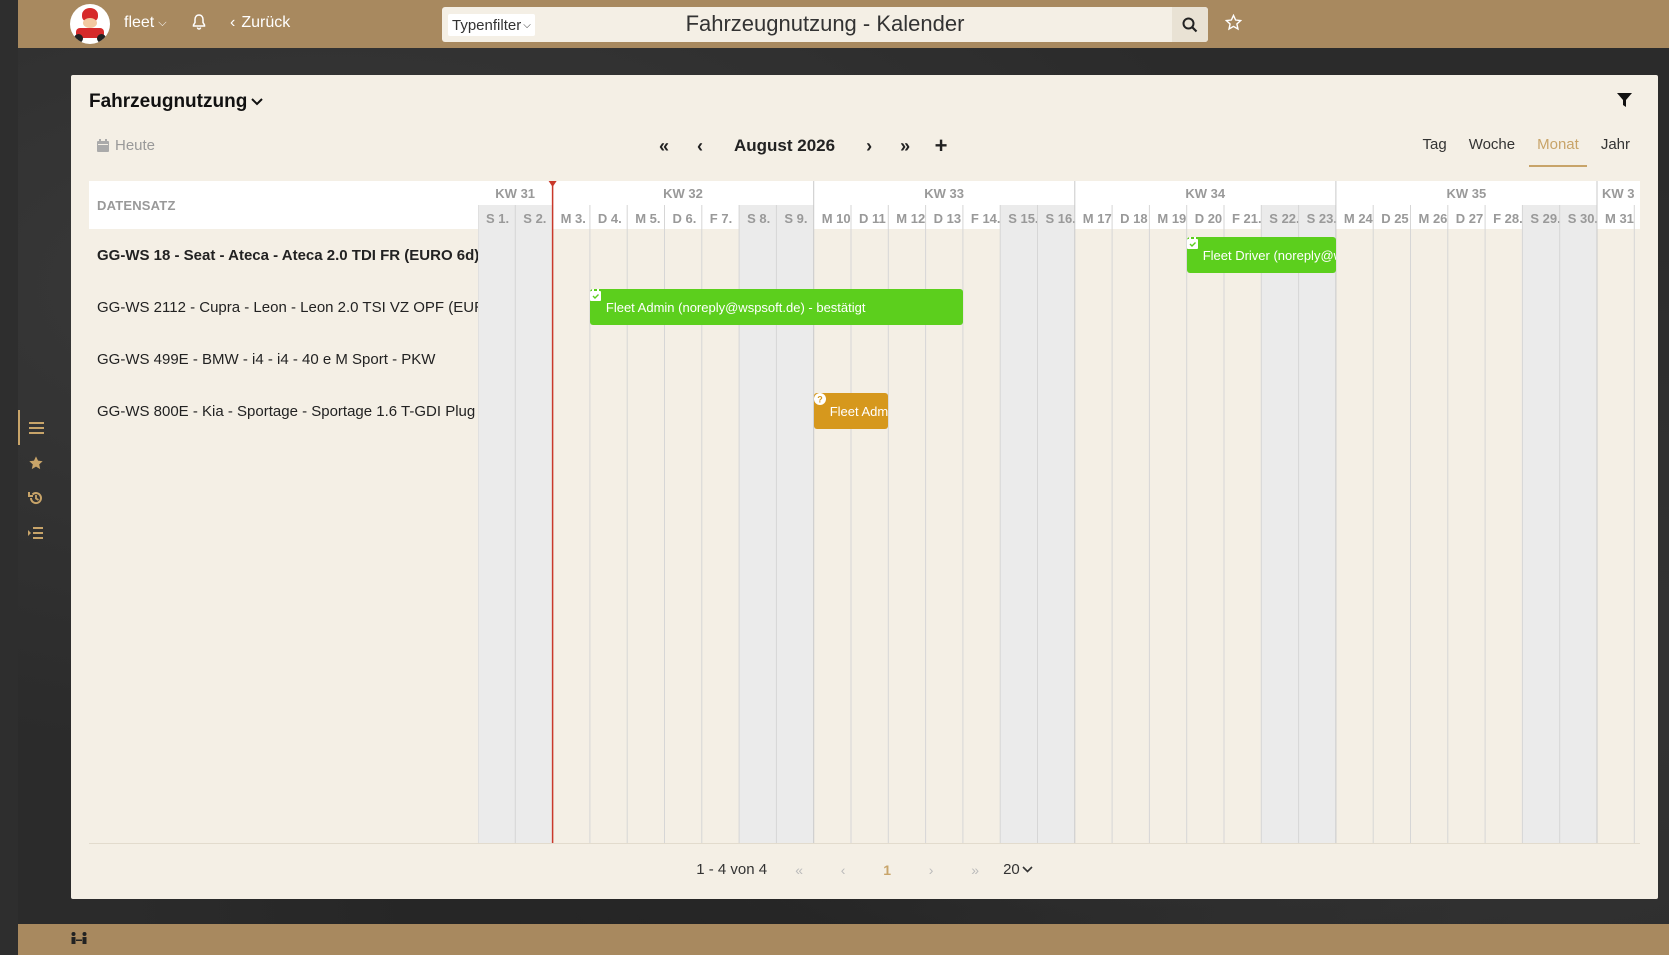 The width and height of the screenshot is (1669, 955). Describe the element at coordinates (799, 870) in the screenshot. I see `first-page-icon: «` at that location.